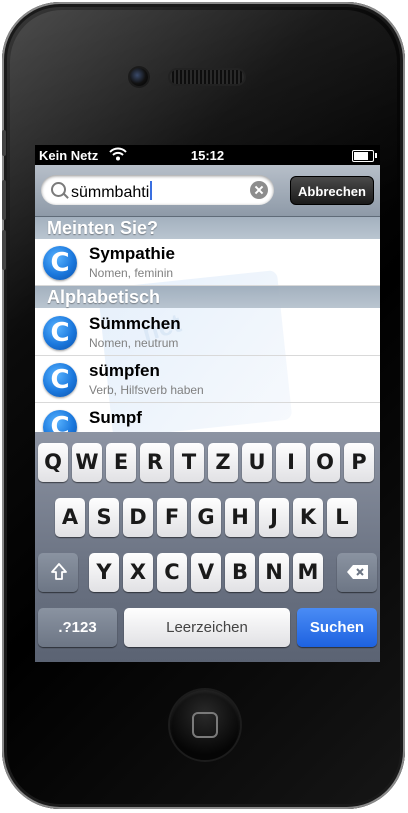  I want to click on search-bar: sümmbahti Abbrechen, so click(207, 191).